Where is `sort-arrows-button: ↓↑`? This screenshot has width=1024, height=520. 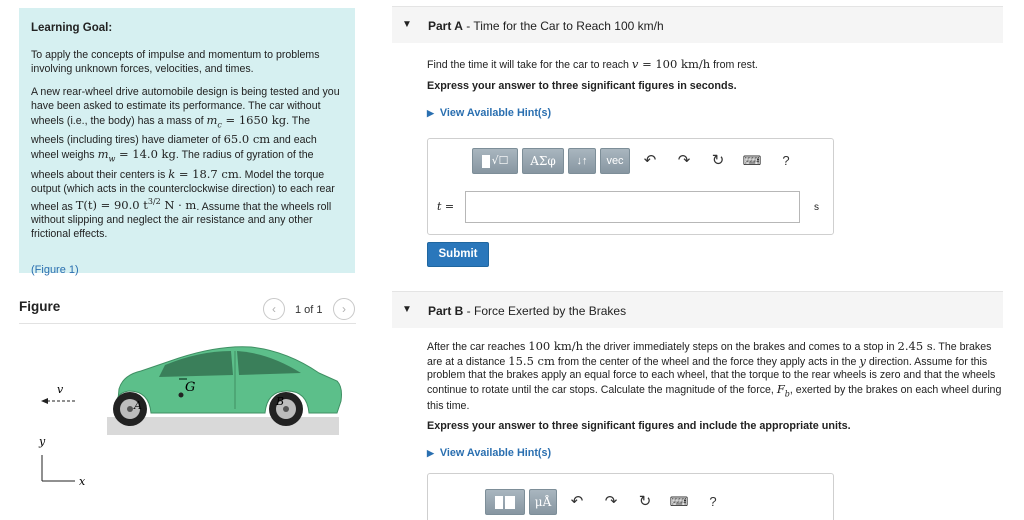 sort-arrows-button: ↓↑ is located at coordinates (582, 161).